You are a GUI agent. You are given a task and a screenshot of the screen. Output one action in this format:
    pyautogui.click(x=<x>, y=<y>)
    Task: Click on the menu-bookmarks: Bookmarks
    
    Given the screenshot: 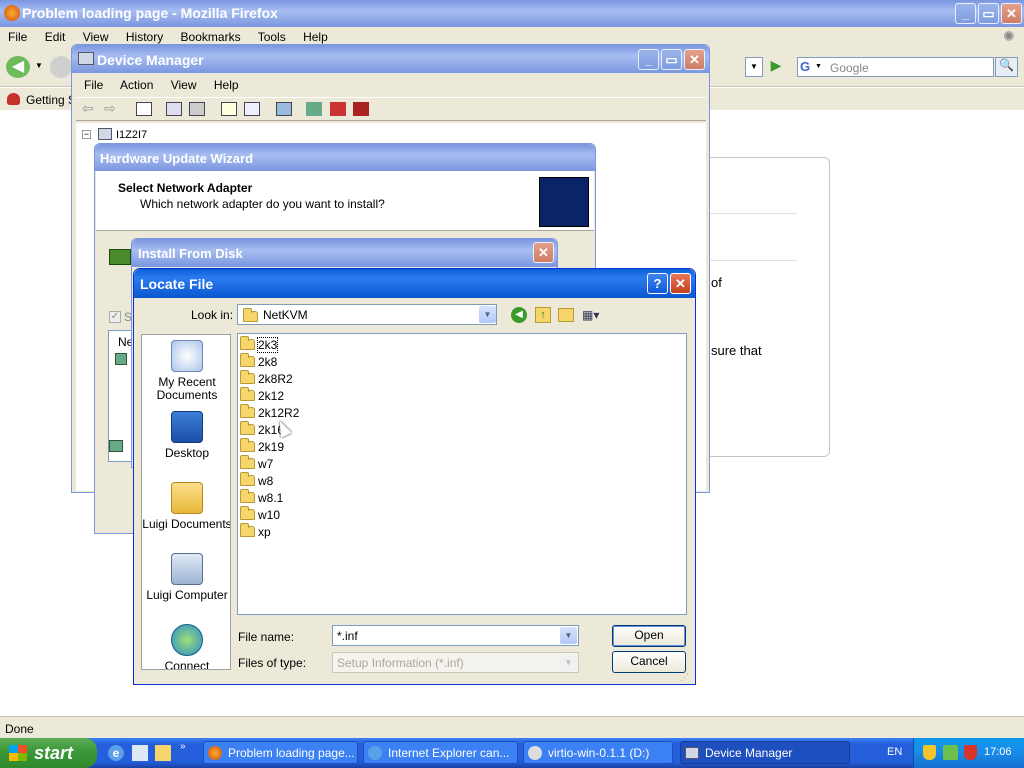 What is the action you would take?
    pyautogui.click(x=211, y=37)
    